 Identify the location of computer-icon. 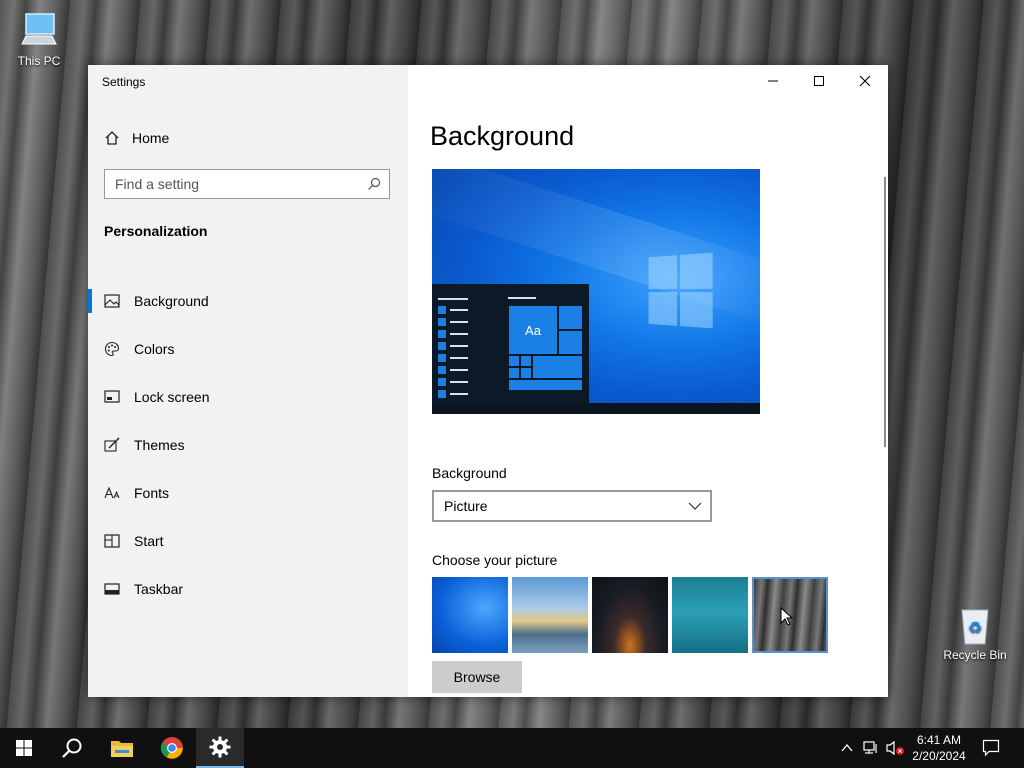
(39, 29).